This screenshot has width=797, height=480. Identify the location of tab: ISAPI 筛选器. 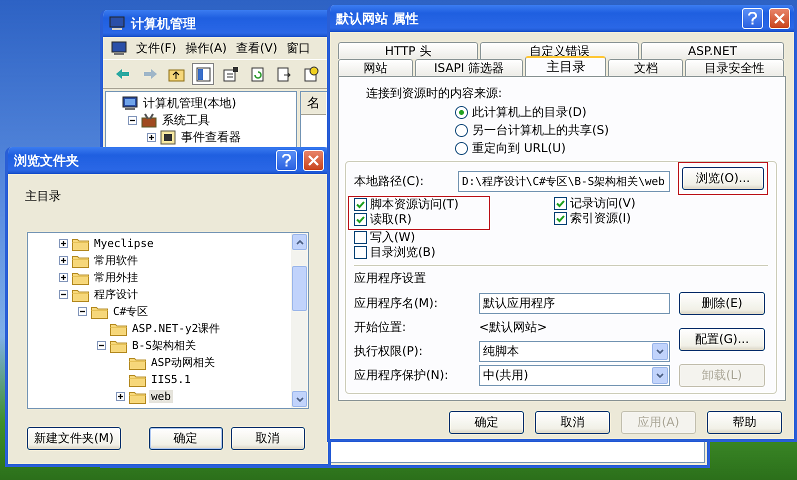
(469, 67).